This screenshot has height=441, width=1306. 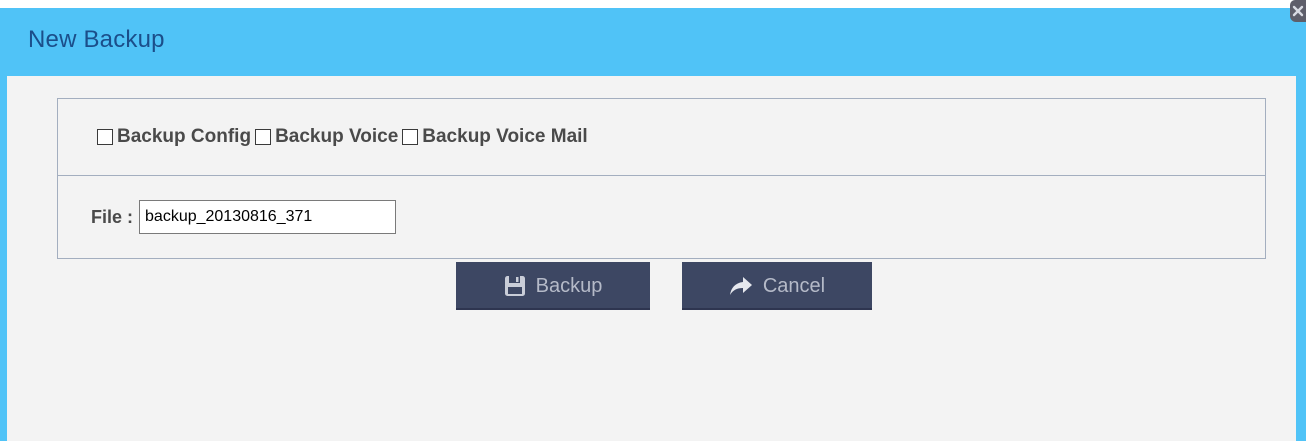 I want to click on cancel-button: Cancel, so click(x=777, y=286).